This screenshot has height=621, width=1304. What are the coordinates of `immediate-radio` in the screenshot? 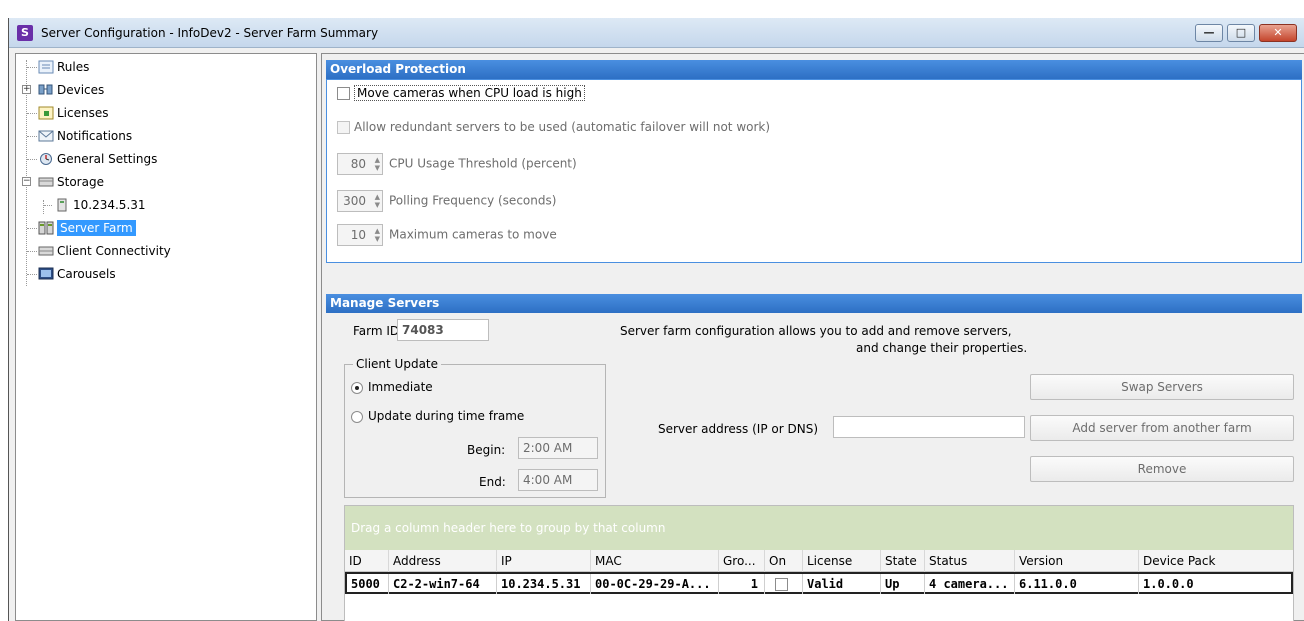 It's located at (357, 387).